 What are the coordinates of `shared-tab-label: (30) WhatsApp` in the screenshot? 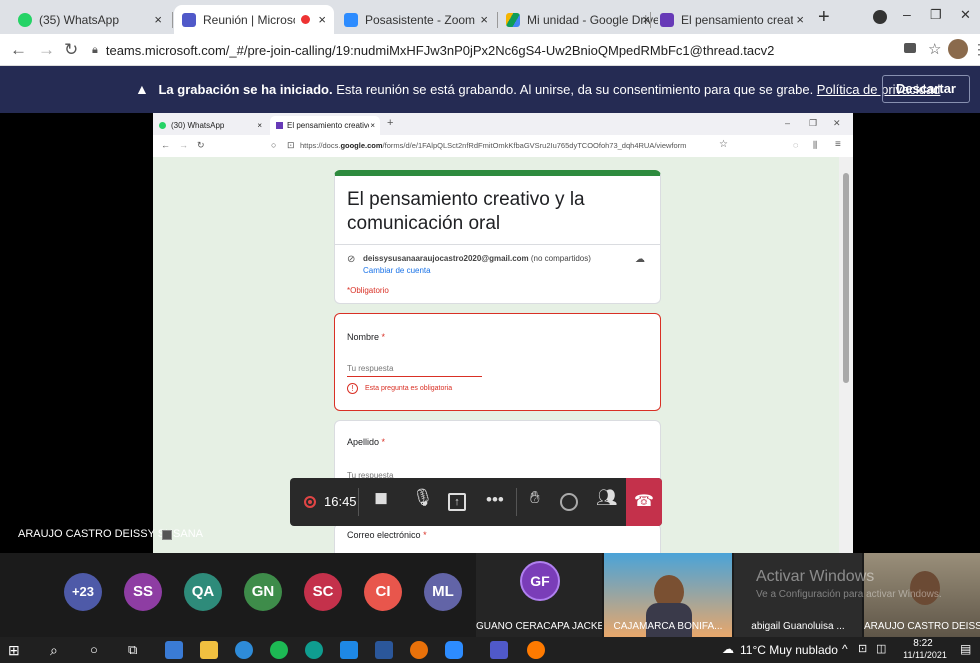 It's located at (198, 125).